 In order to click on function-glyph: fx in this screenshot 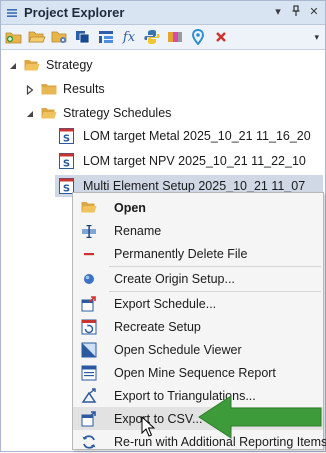, I will do `click(129, 37)`.